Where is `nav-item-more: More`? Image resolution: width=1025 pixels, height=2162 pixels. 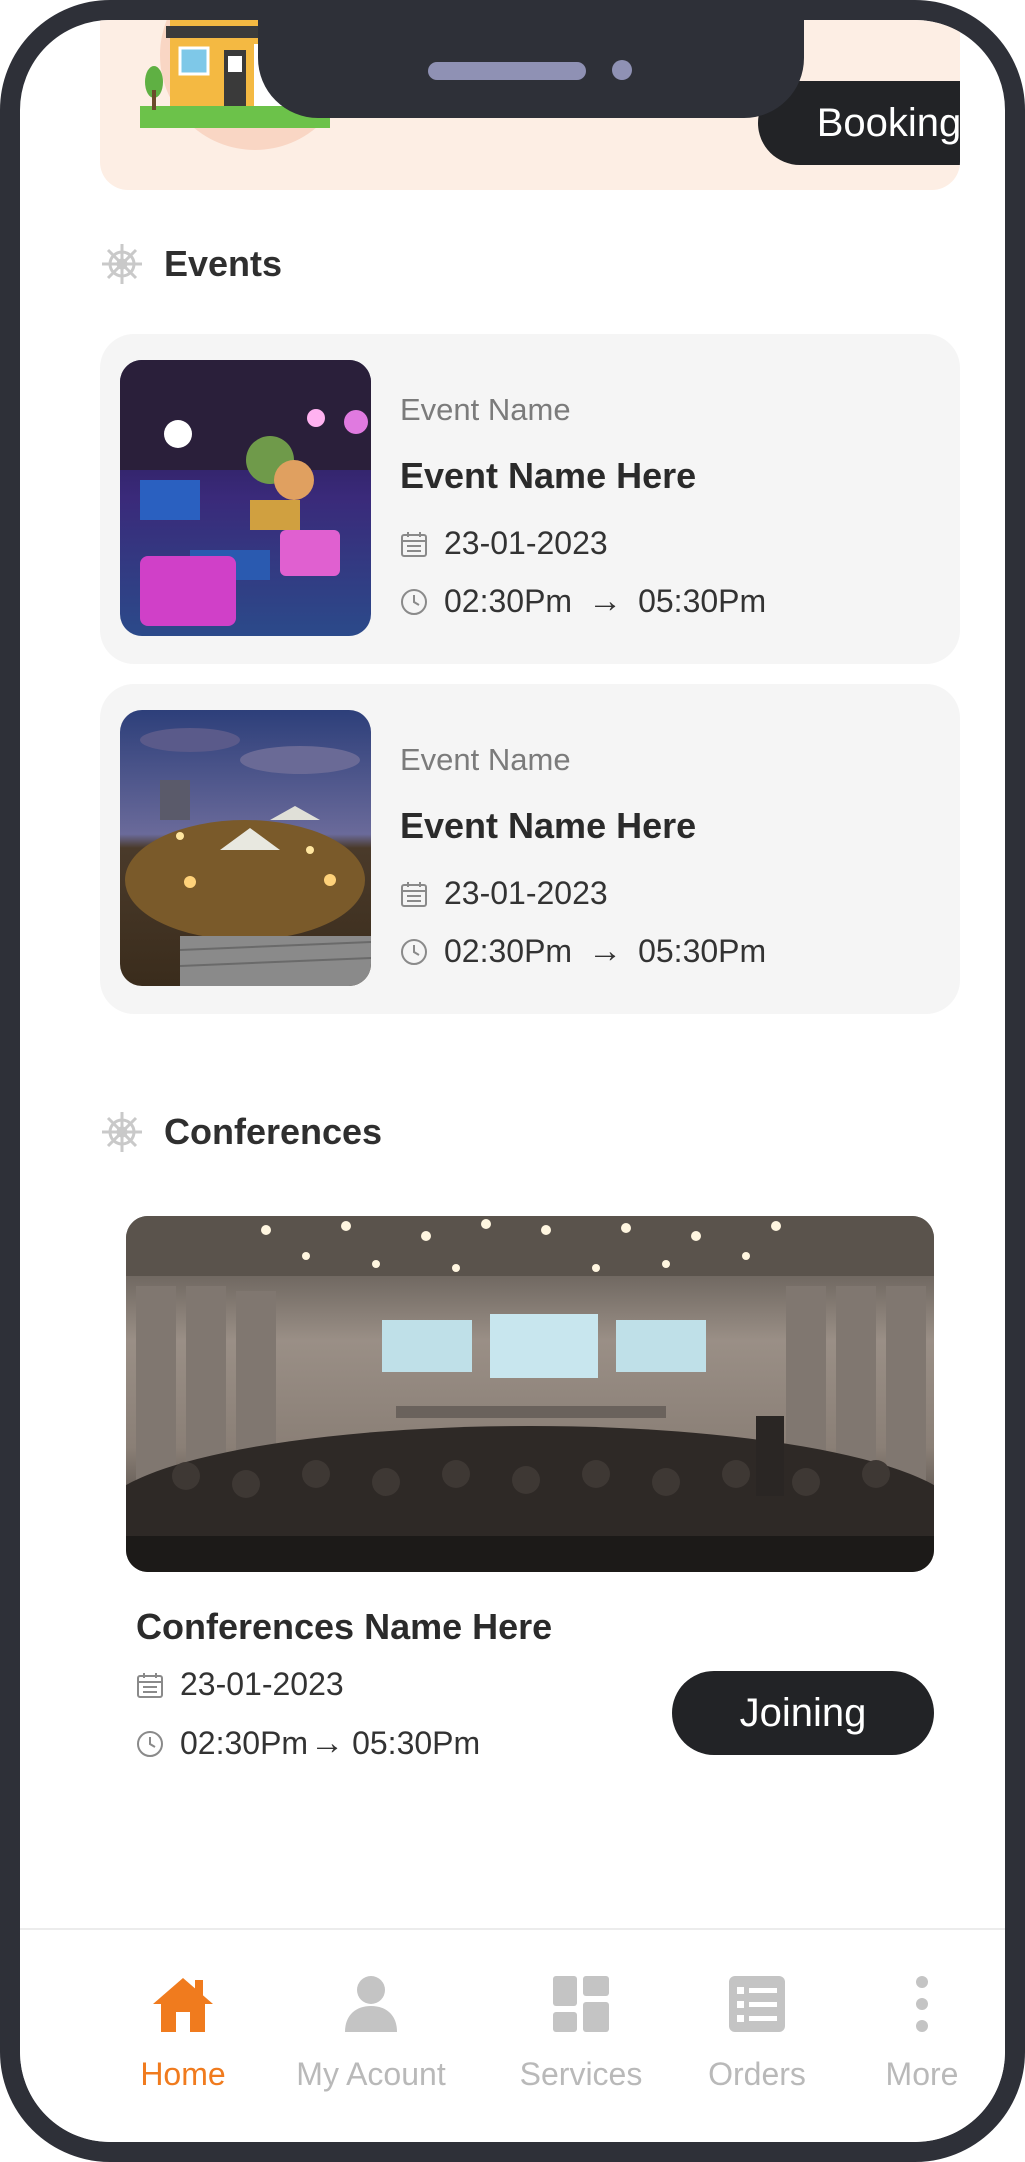 nav-item-more: More is located at coordinates (913, 2031).